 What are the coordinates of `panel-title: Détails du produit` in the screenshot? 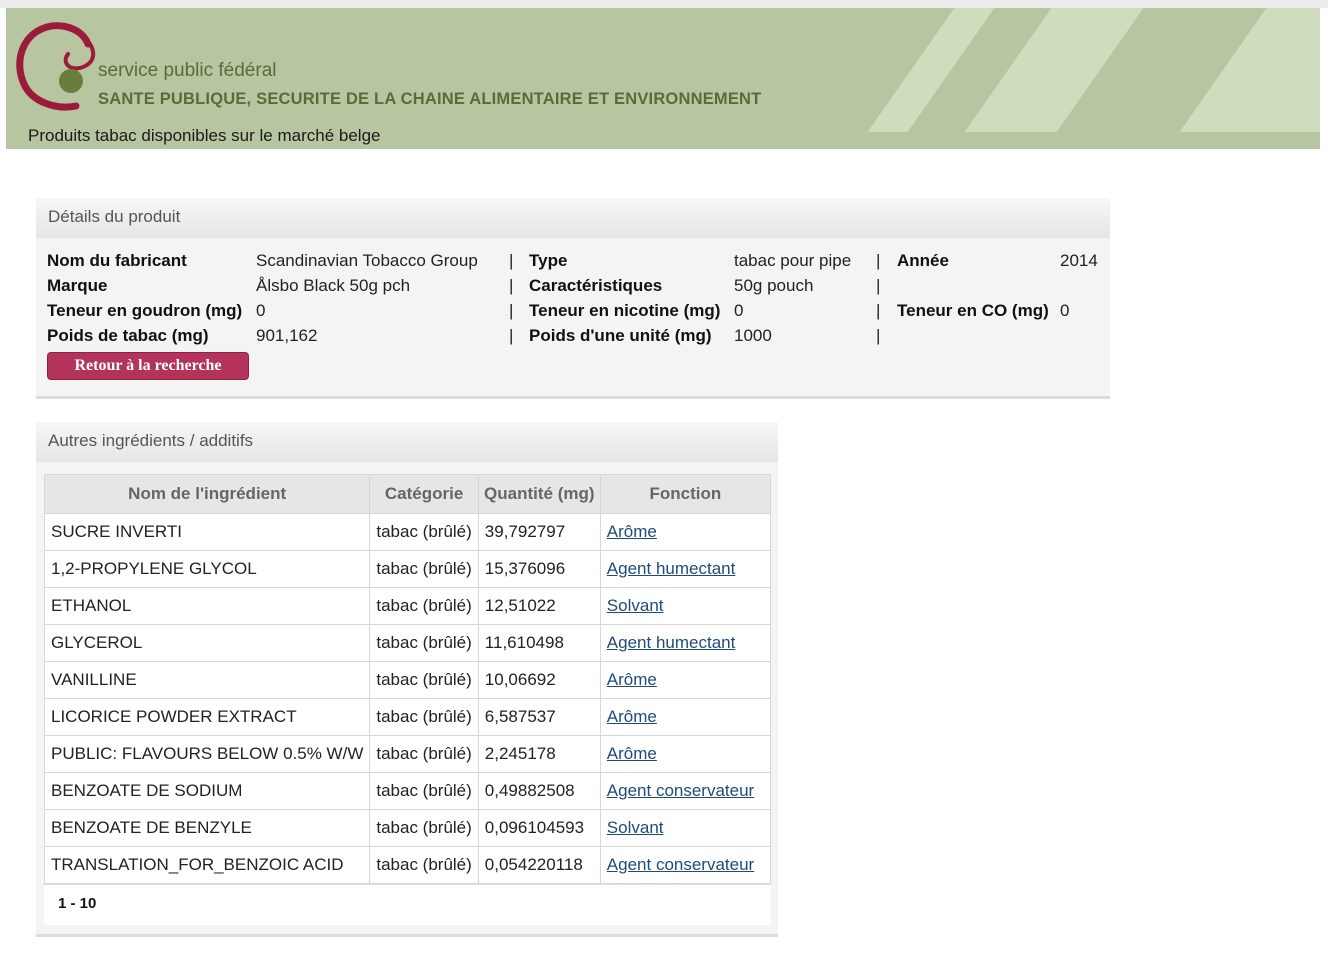 It's located at (573, 218).